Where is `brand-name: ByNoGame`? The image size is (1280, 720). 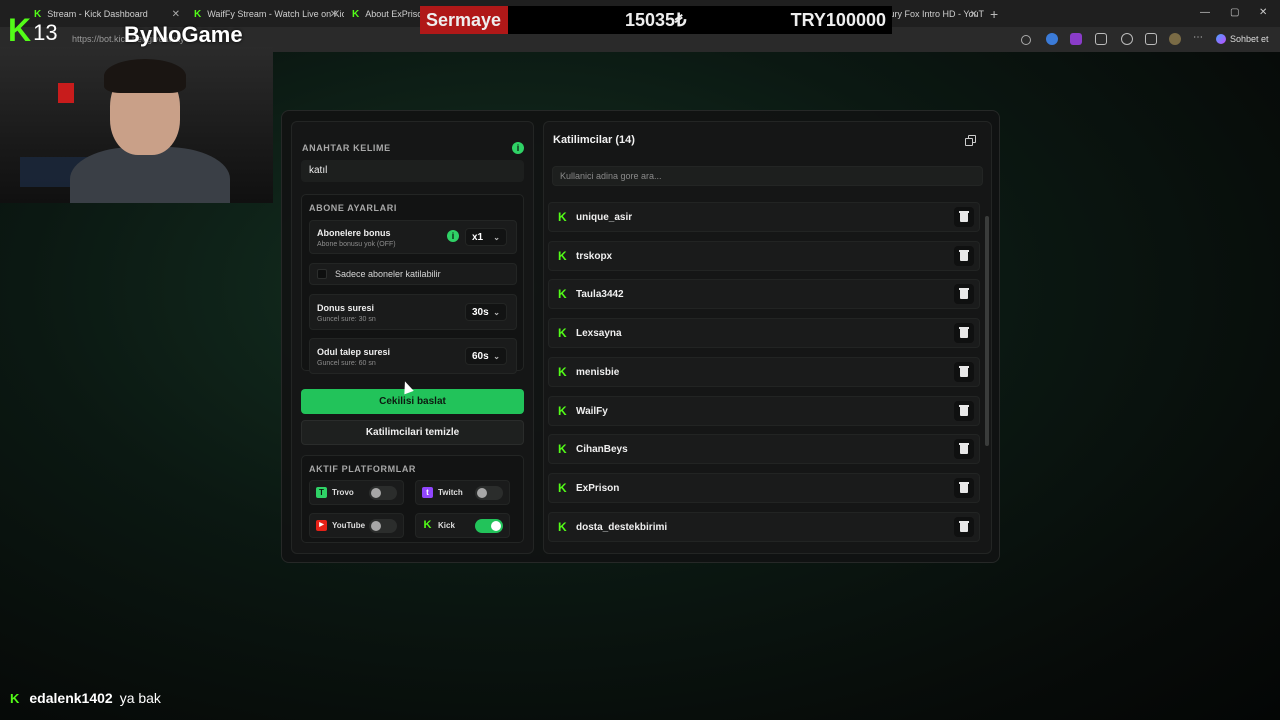 brand-name: ByNoGame is located at coordinates (183, 34).